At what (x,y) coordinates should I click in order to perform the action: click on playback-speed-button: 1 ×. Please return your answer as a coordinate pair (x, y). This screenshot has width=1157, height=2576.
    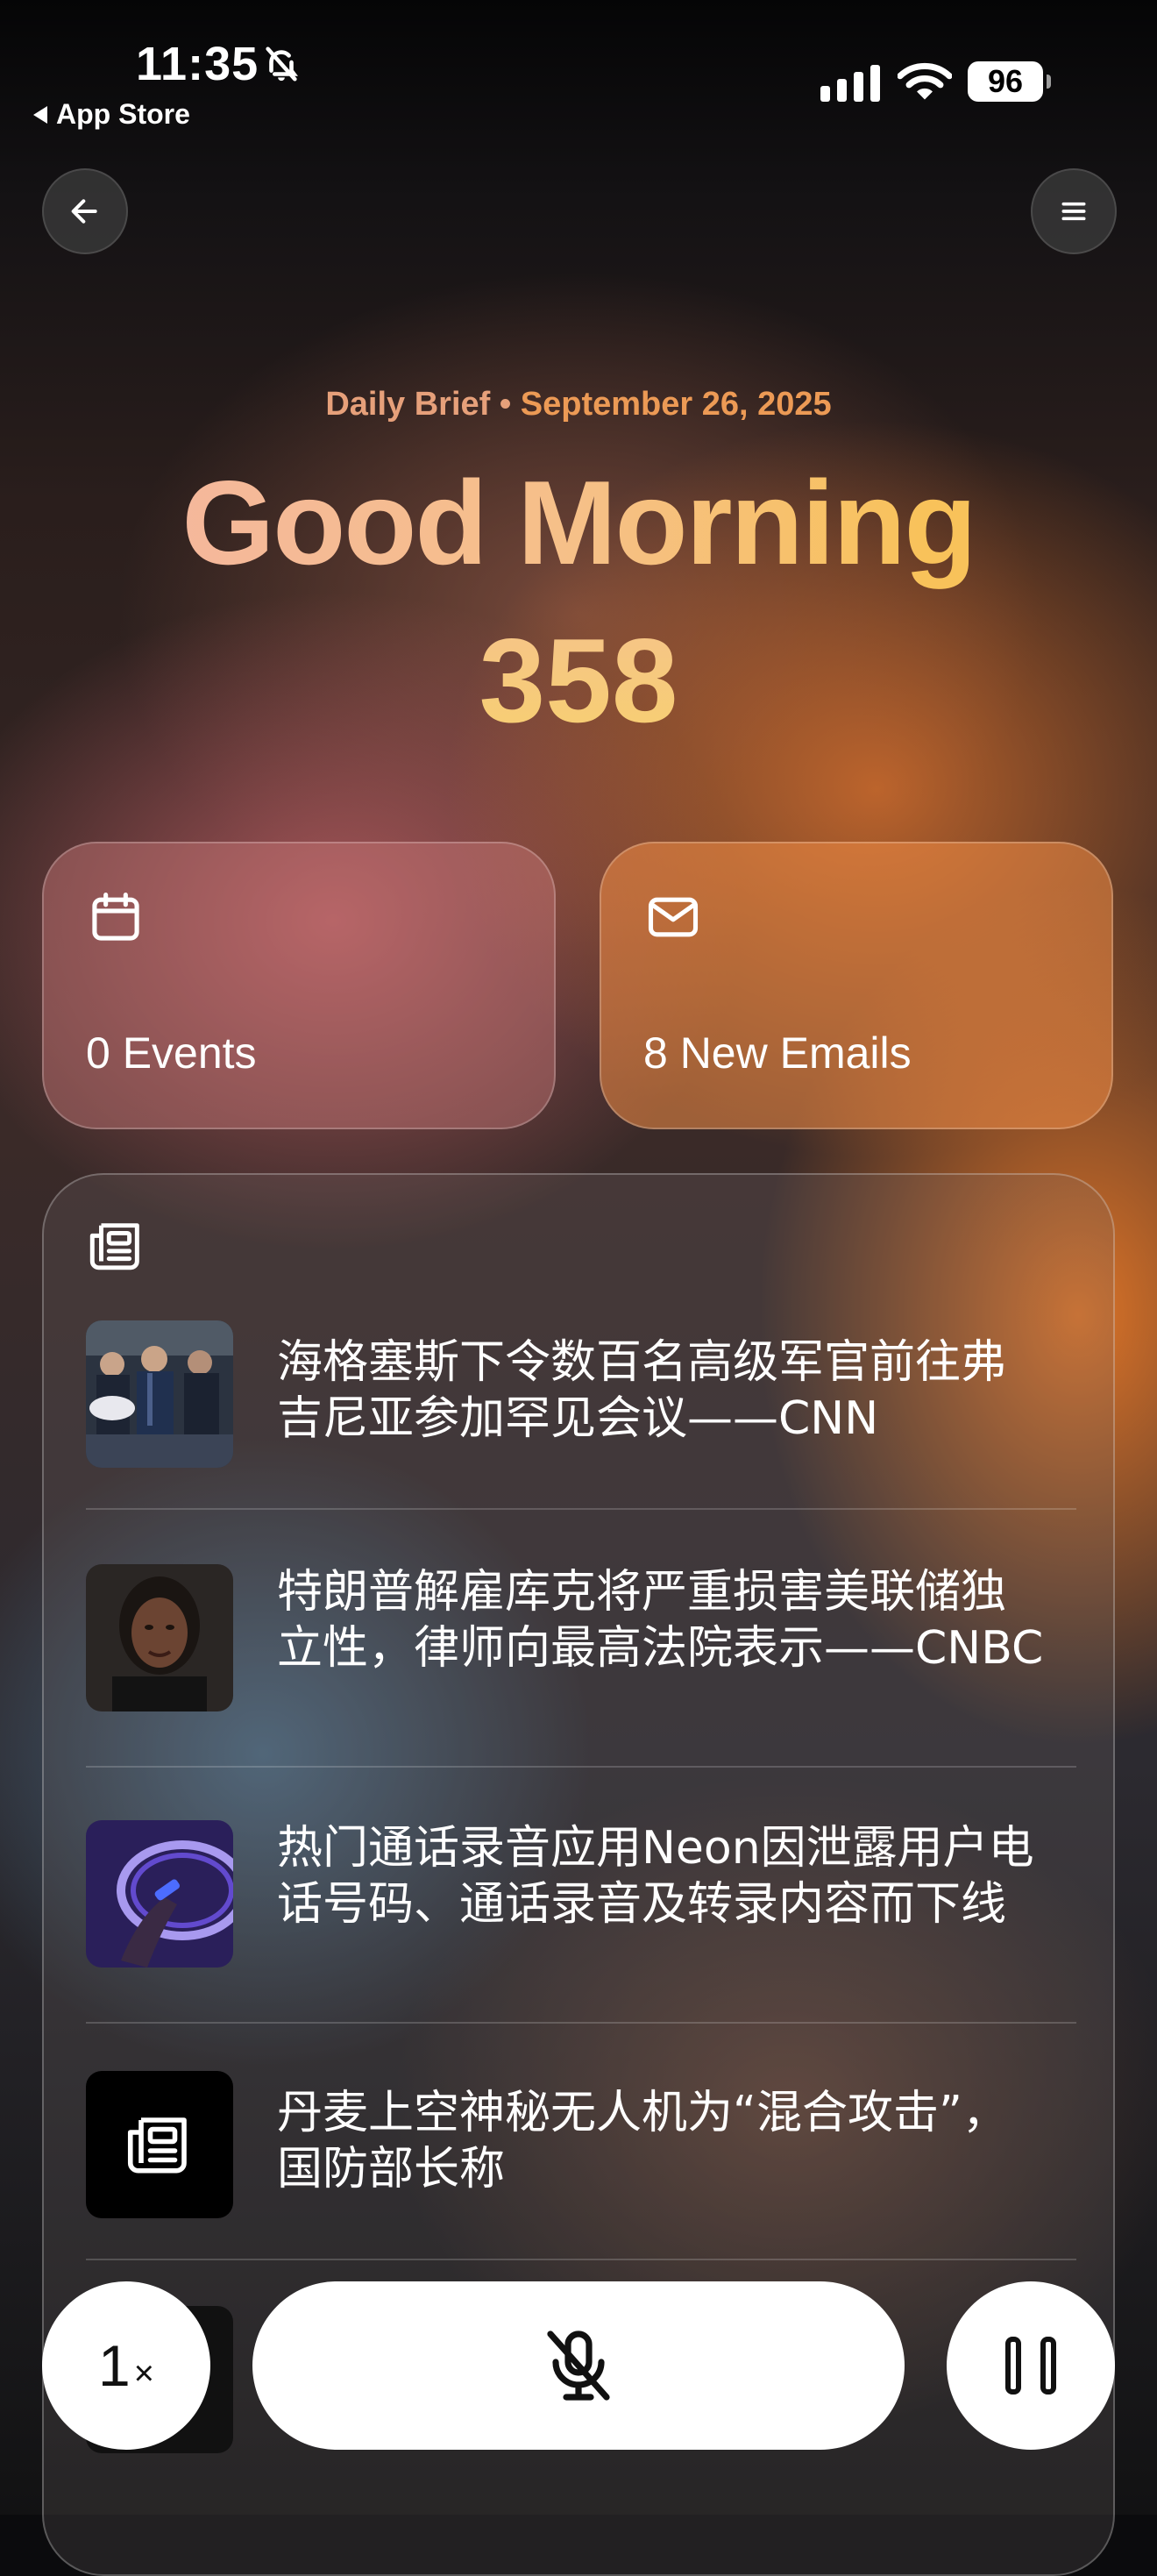
    Looking at the image, I should click on (126, 2365).